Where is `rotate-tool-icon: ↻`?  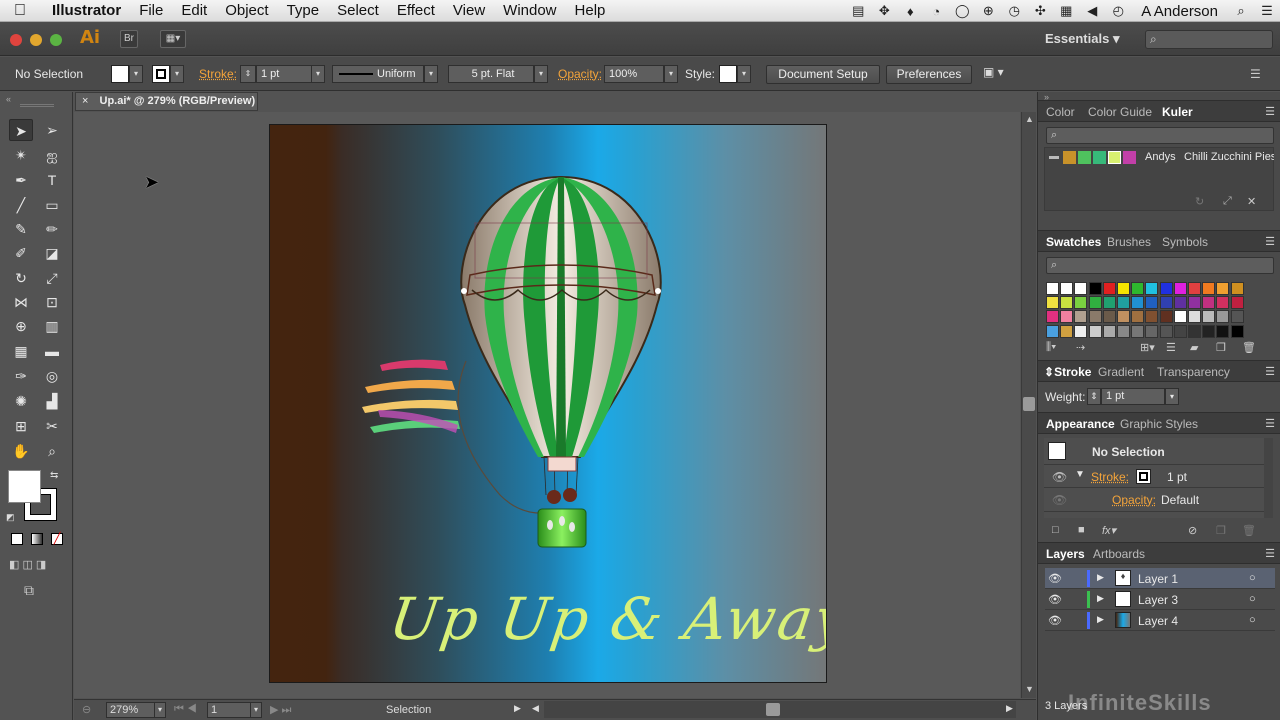 rotate-tool-icon: ↻ is located at coordinates (21, 278).